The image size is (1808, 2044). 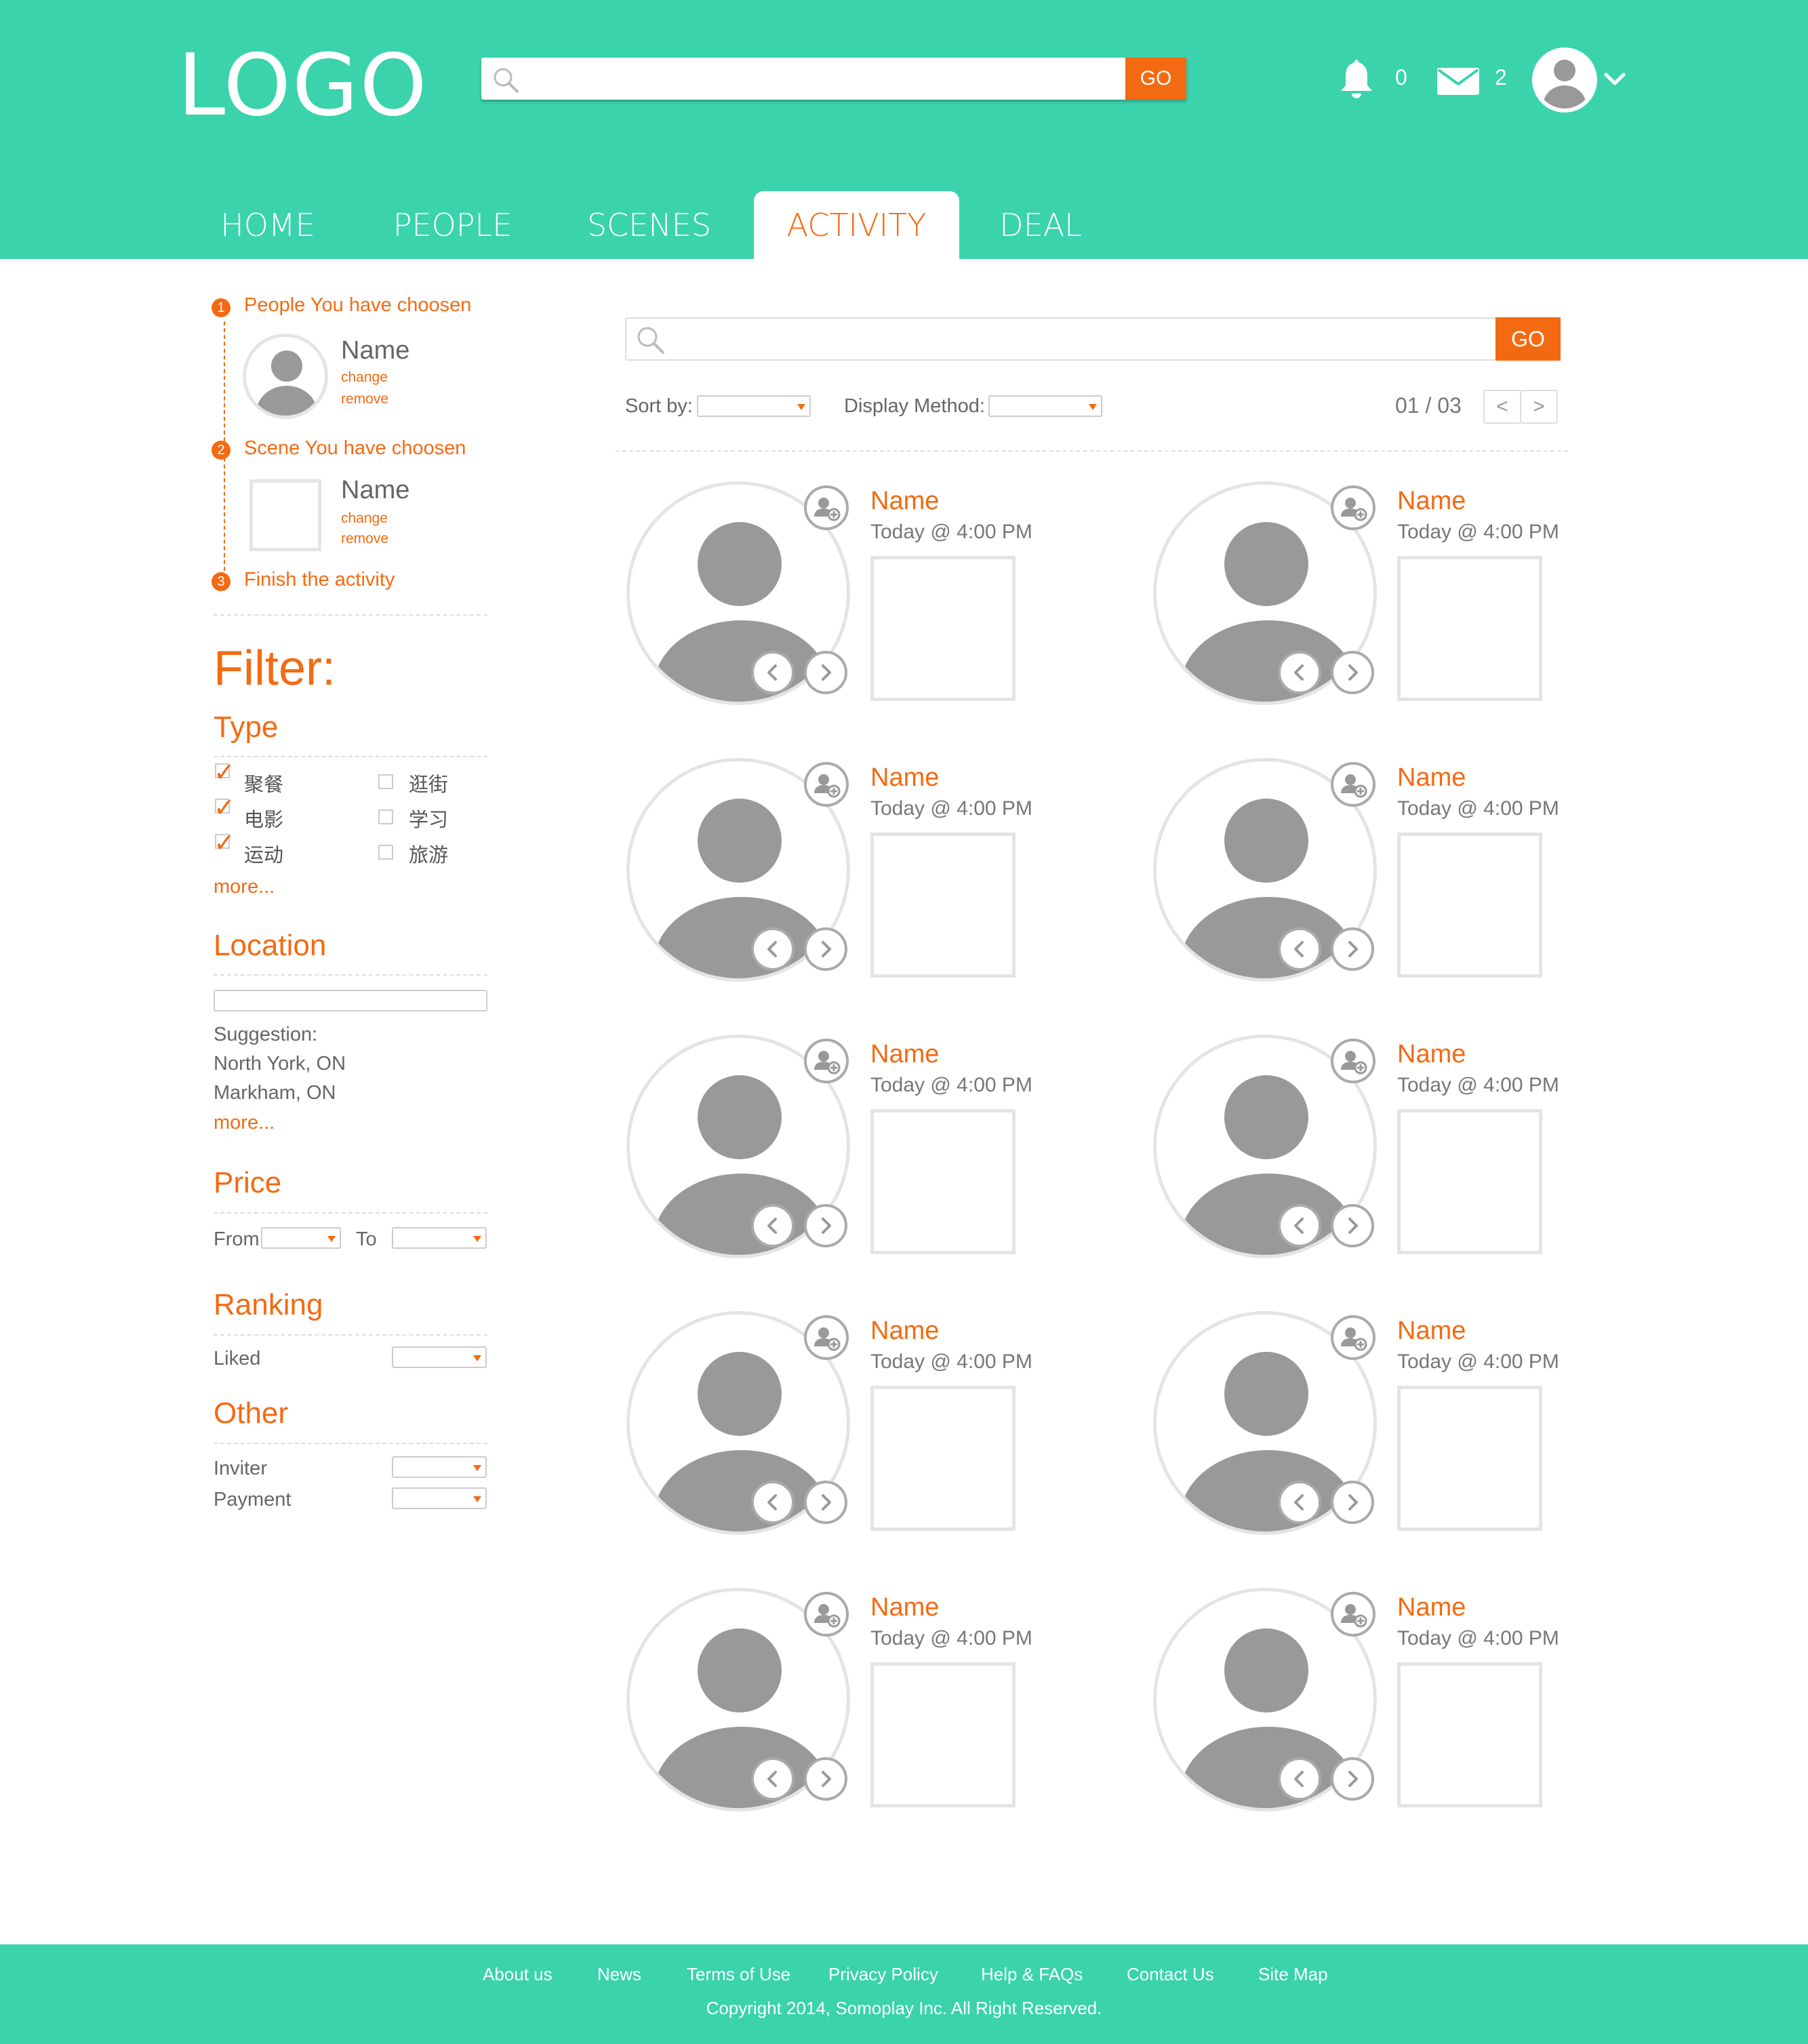 What do you see at coordinates (439, 1467) in the screenshot?
I see `inviter-select` at bounding box center [439, 1467].